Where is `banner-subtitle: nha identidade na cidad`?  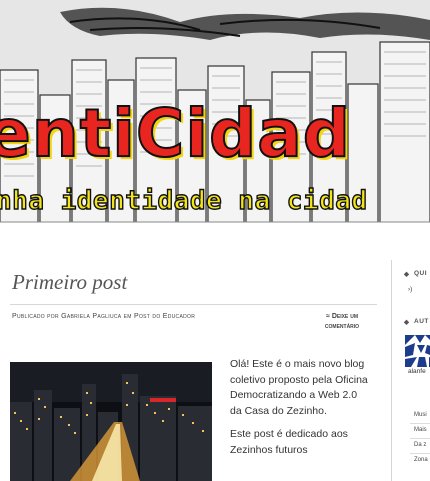 banner-subtitle: nha identidade na cidad is located at coordinates (184, 200).